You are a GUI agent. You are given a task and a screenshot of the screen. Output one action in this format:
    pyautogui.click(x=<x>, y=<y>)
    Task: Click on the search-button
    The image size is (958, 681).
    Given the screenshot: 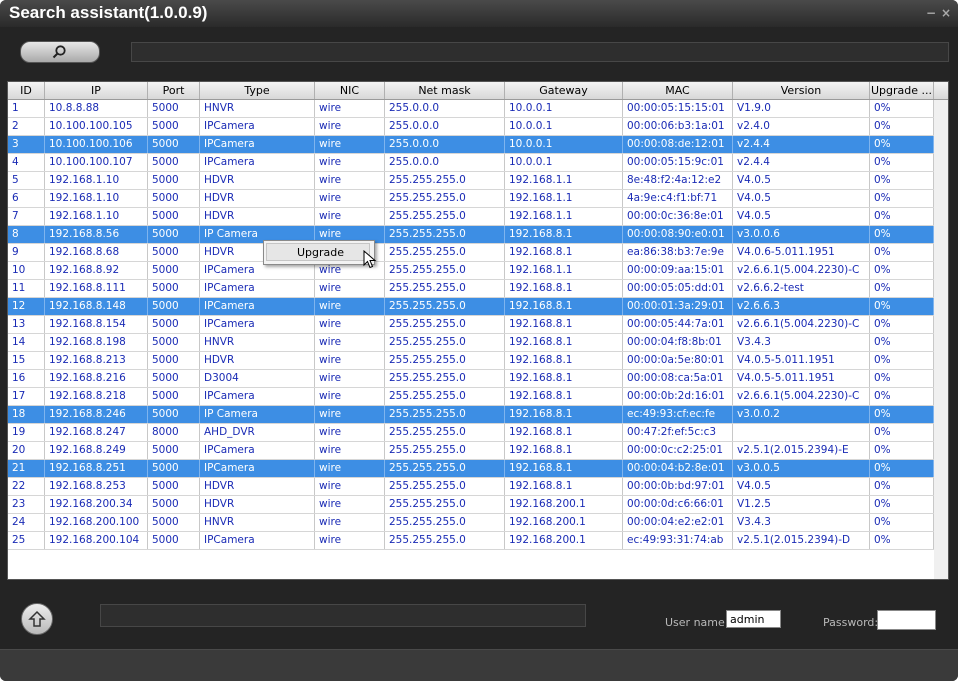 What is the action you would take?
    pyautogui.click(x=60, y=52)
    